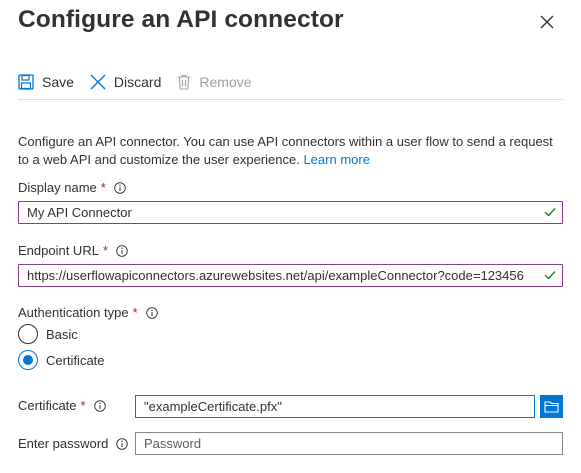 Image resolution: width=581 pixels, height=473 pixels. I want to click on command-bar: Save Discard Remove, so click(143, 82).